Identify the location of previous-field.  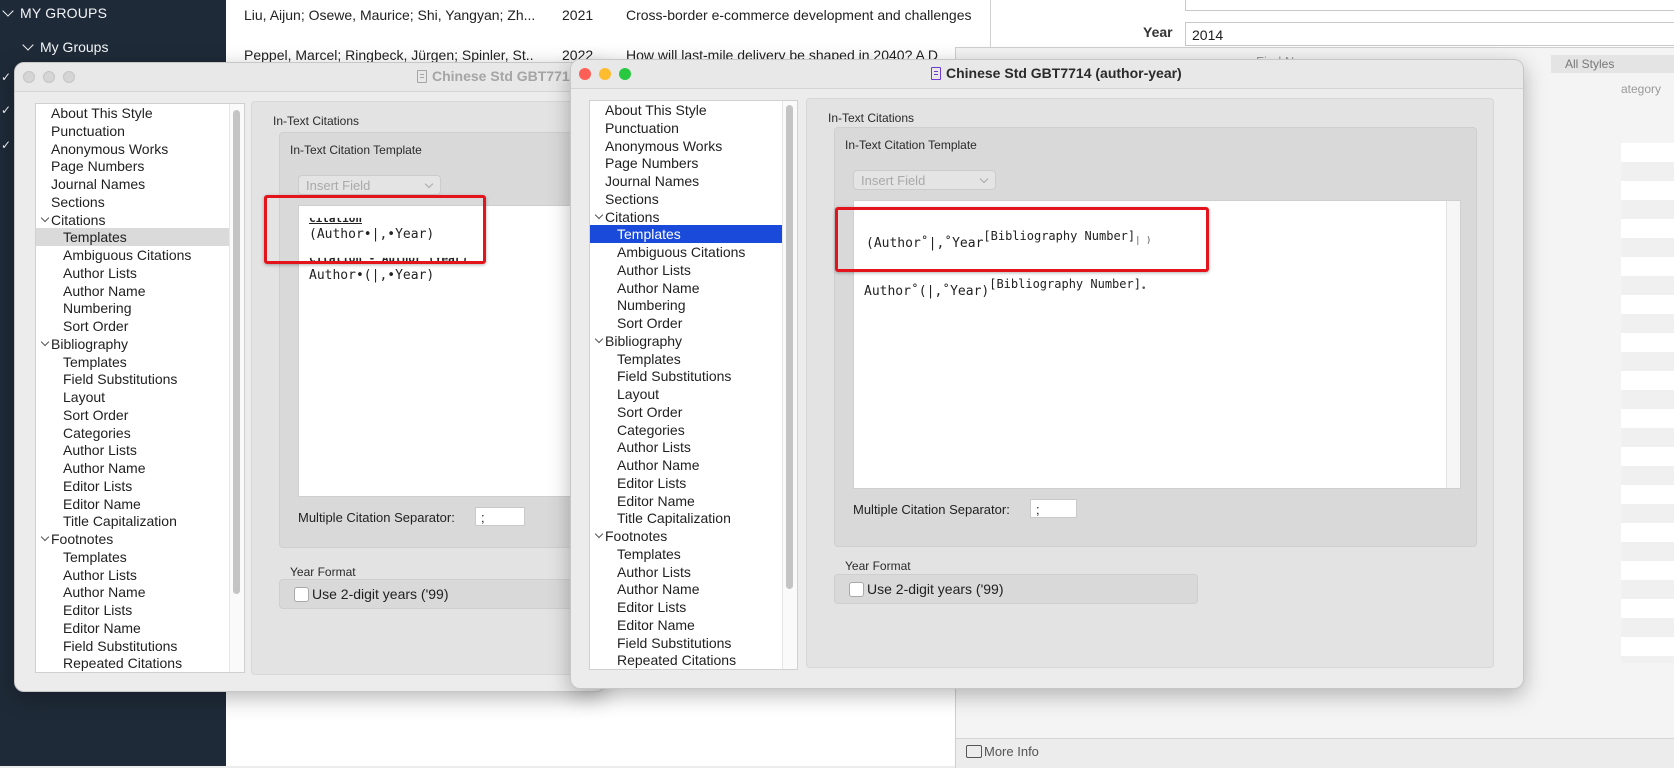
(1429, 5).